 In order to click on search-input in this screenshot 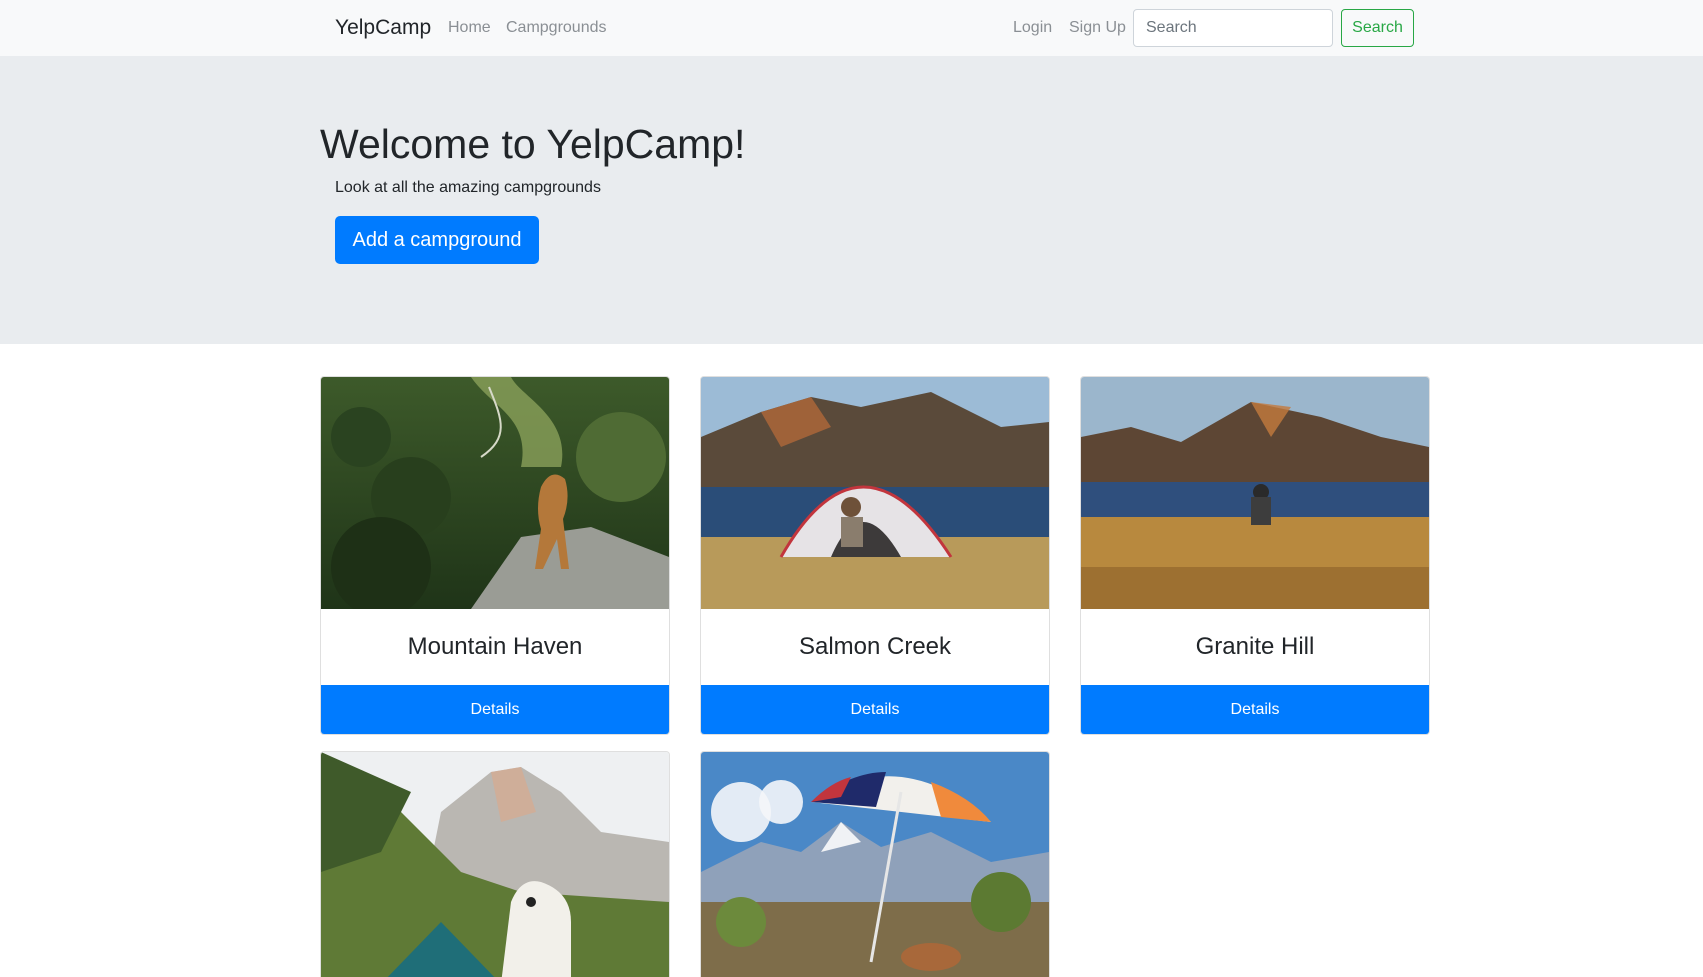, I will do `click(1233, 28)`.